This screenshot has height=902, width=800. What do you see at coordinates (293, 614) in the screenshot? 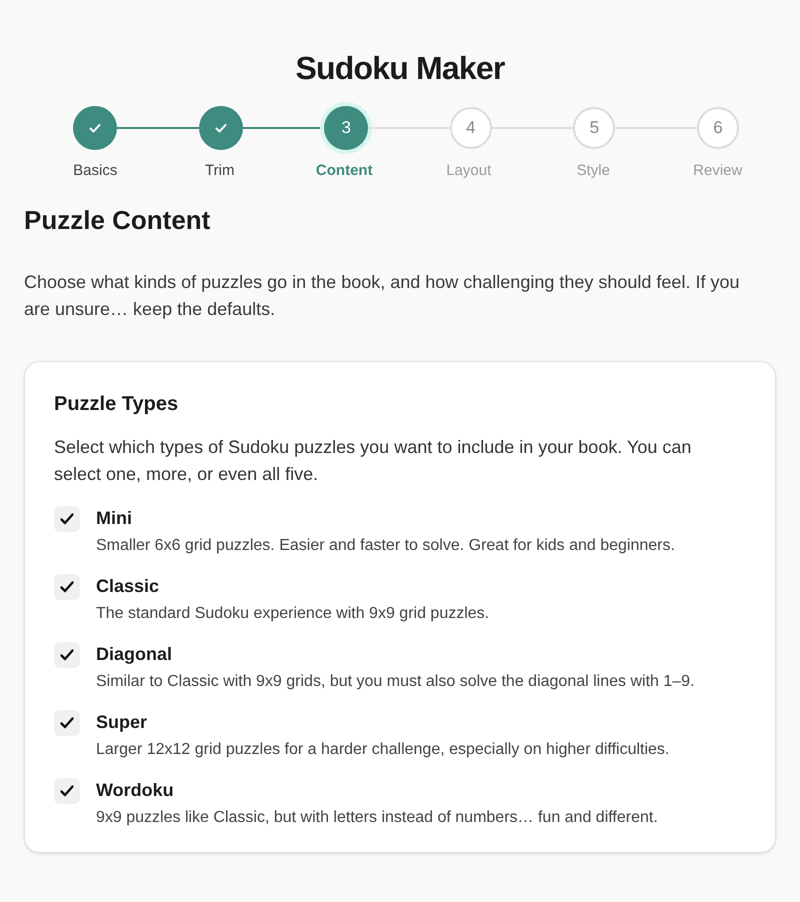
I see `option-description: The standard Sudoku experience with 9x9 grid puzzles.` at bounding box center [293, 614].